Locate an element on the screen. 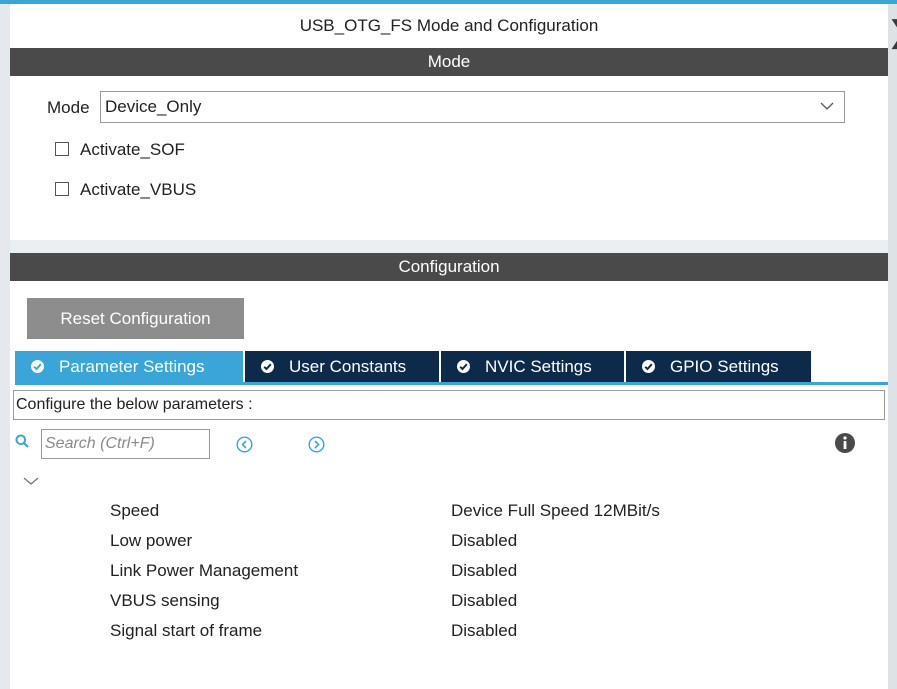 The image size is (897, 689). mode-select: Device_Only is located at coordinates (472, 107).